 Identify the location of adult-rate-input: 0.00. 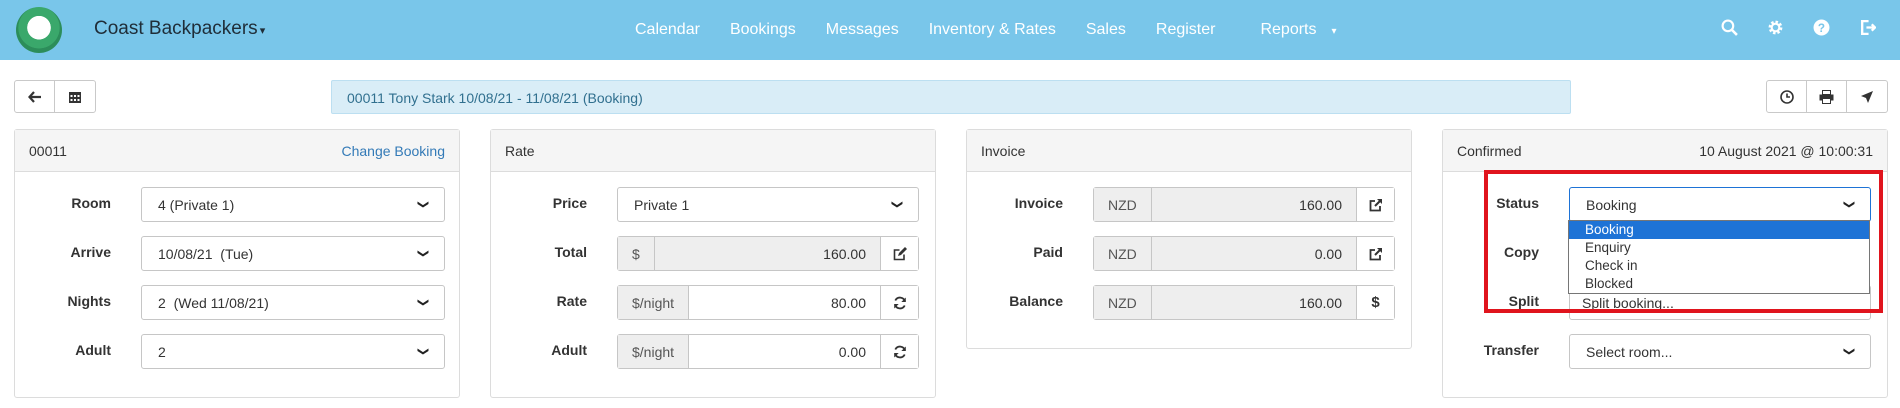
(784, 351).